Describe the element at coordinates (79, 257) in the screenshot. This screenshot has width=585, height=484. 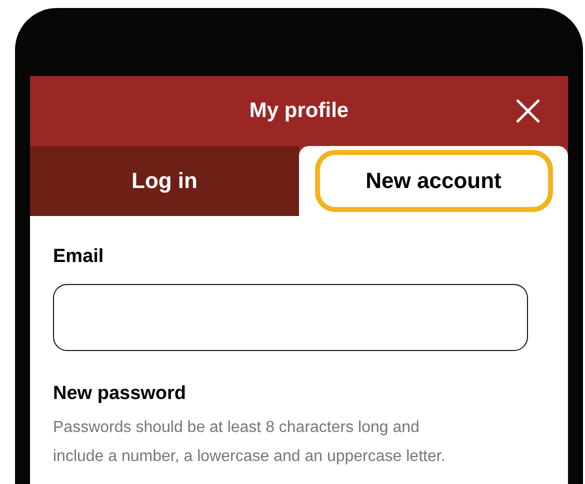
I see `email-label: Email` at that location.